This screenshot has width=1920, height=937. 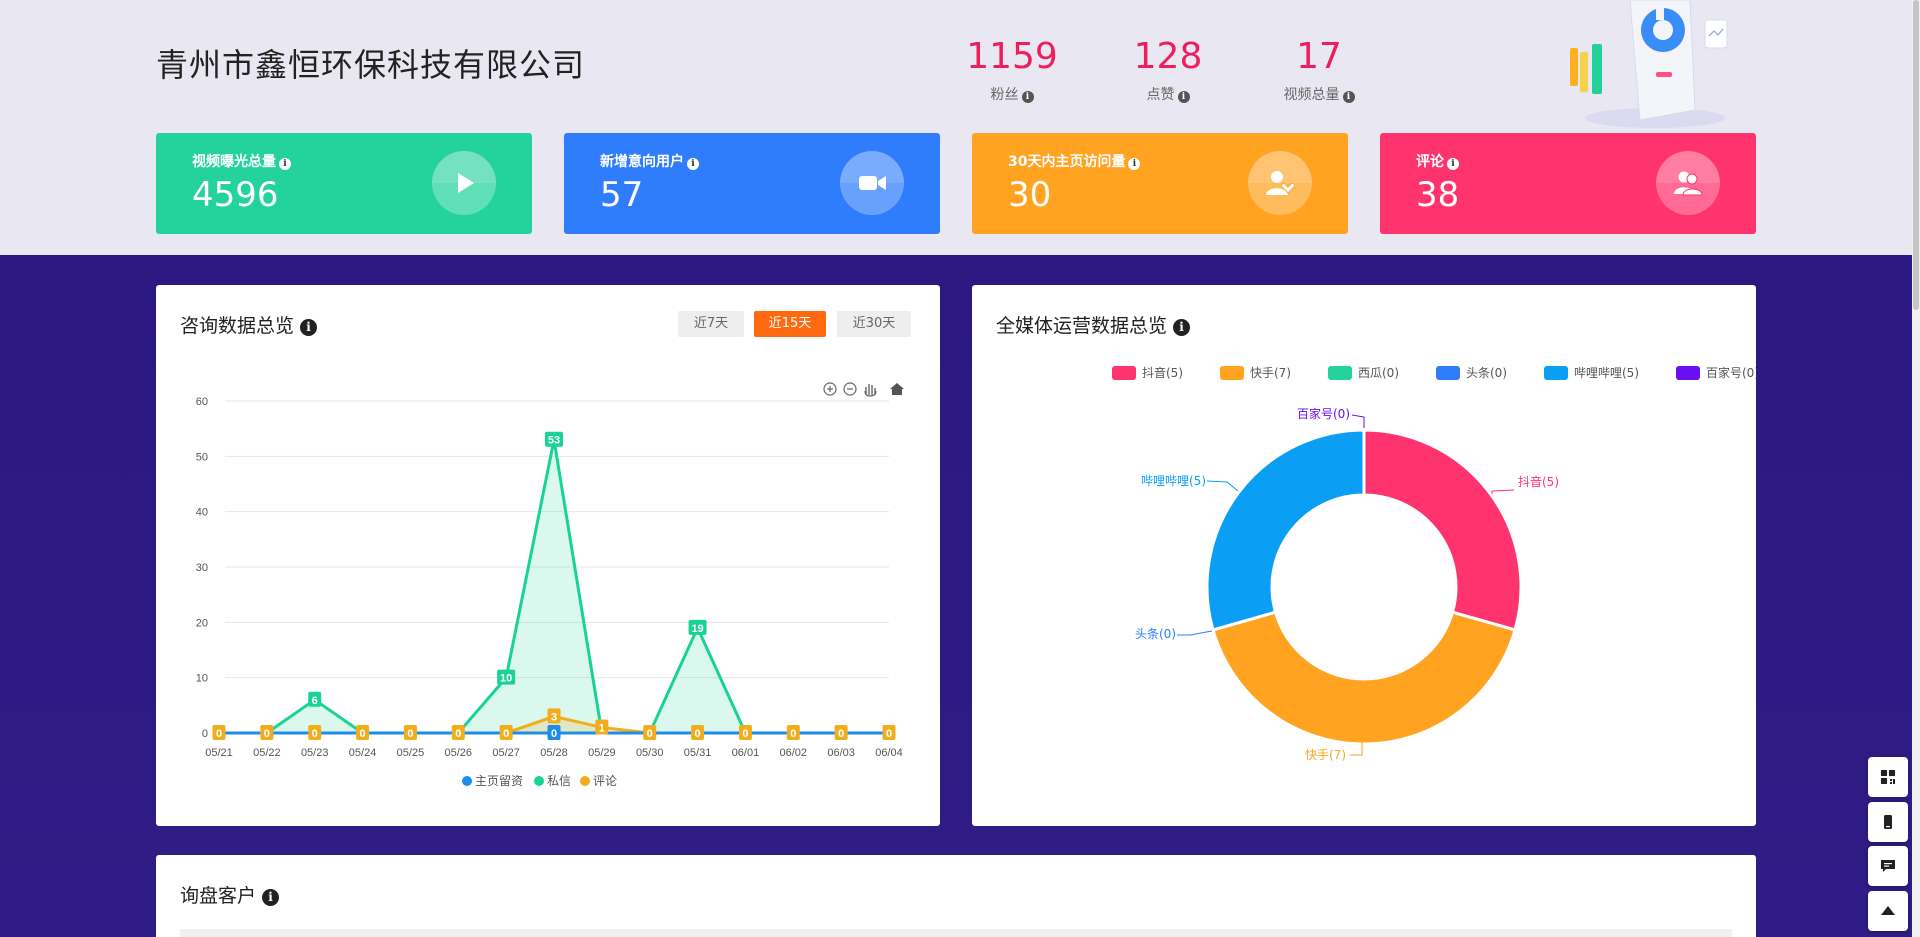 What do you see at coordinates (1888, 777) in the screenshot?
I see `qr-code-button` at bounding box center [1888, 777].